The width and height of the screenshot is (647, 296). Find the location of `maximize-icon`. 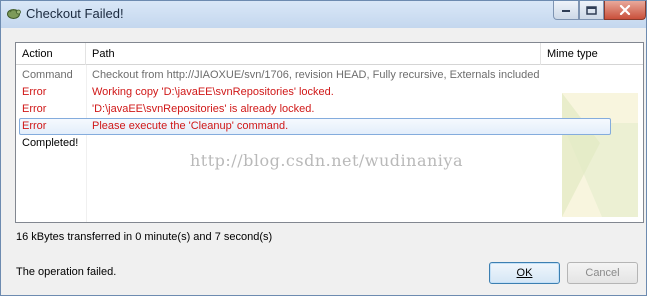

maximize-icon is located at coordinates (591, 10).